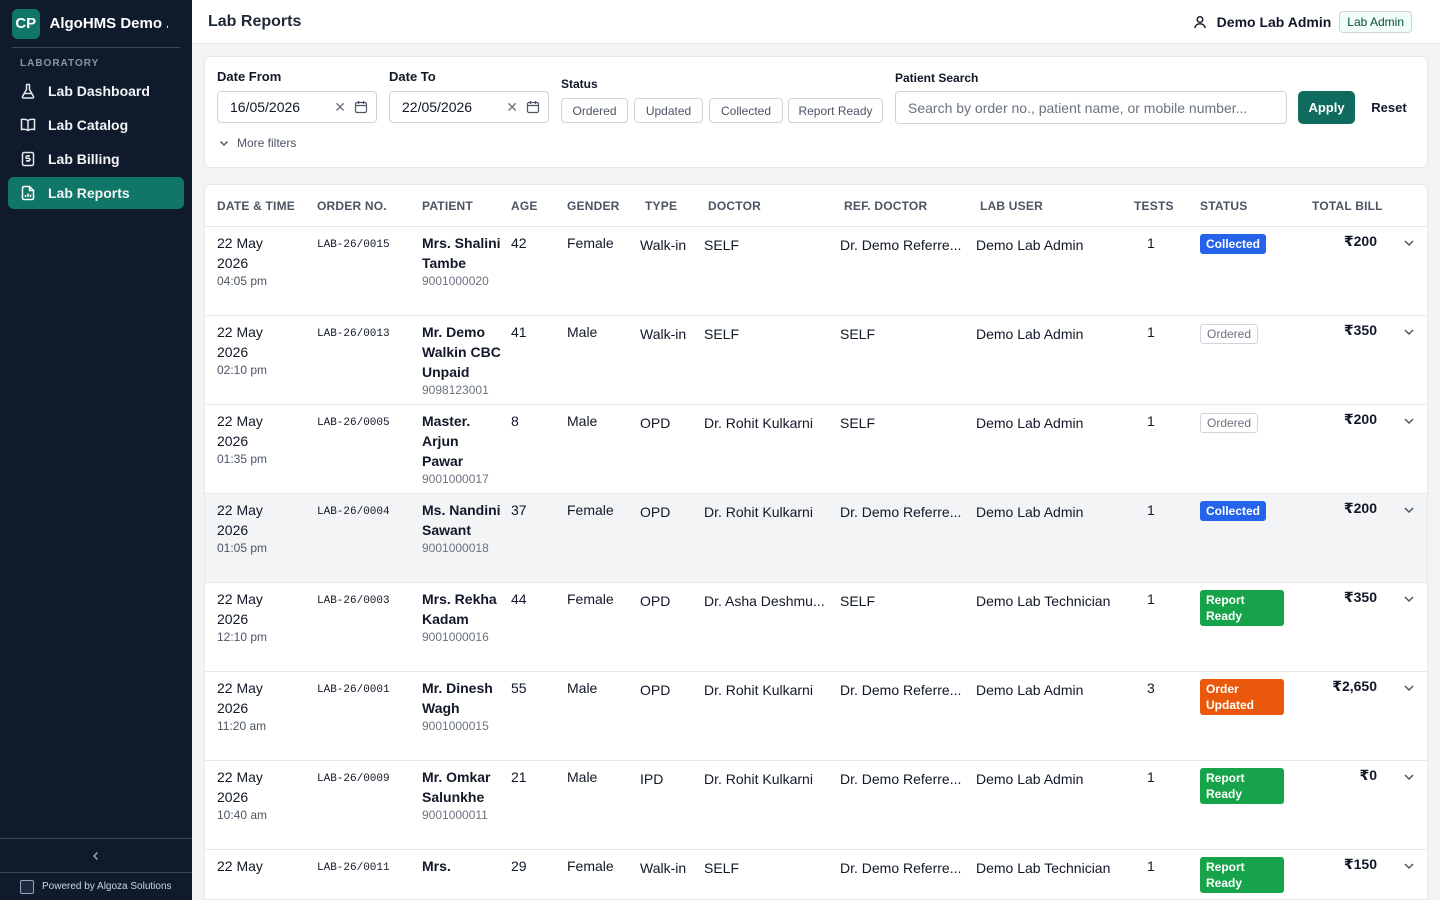 The height and width of the screenshot is (900, 1440). I want to click on age-cell: 29, so click(519, 866).